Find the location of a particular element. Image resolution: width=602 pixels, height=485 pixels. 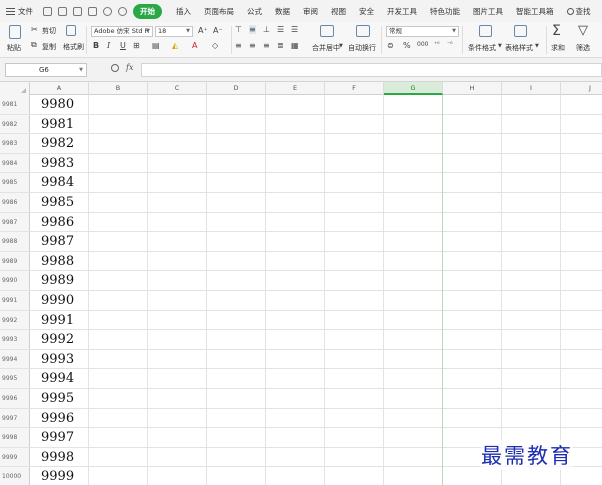

row-header: 10000 is located at coordinates (15, 476).